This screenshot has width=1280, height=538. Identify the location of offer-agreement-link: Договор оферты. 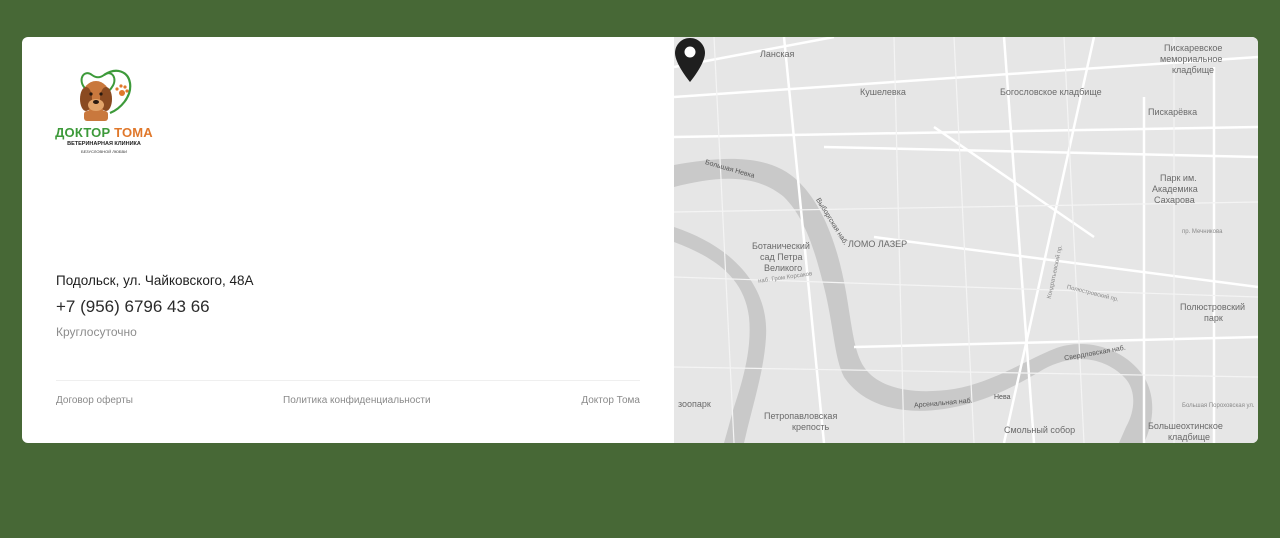
(94, 400).